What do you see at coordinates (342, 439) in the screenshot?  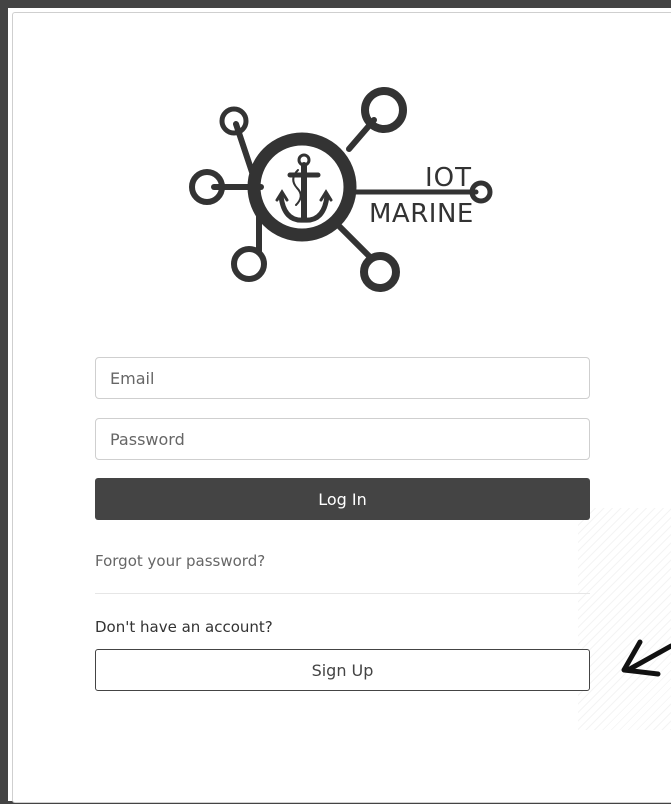 I see `password-input` at bounding box center [342, 439].